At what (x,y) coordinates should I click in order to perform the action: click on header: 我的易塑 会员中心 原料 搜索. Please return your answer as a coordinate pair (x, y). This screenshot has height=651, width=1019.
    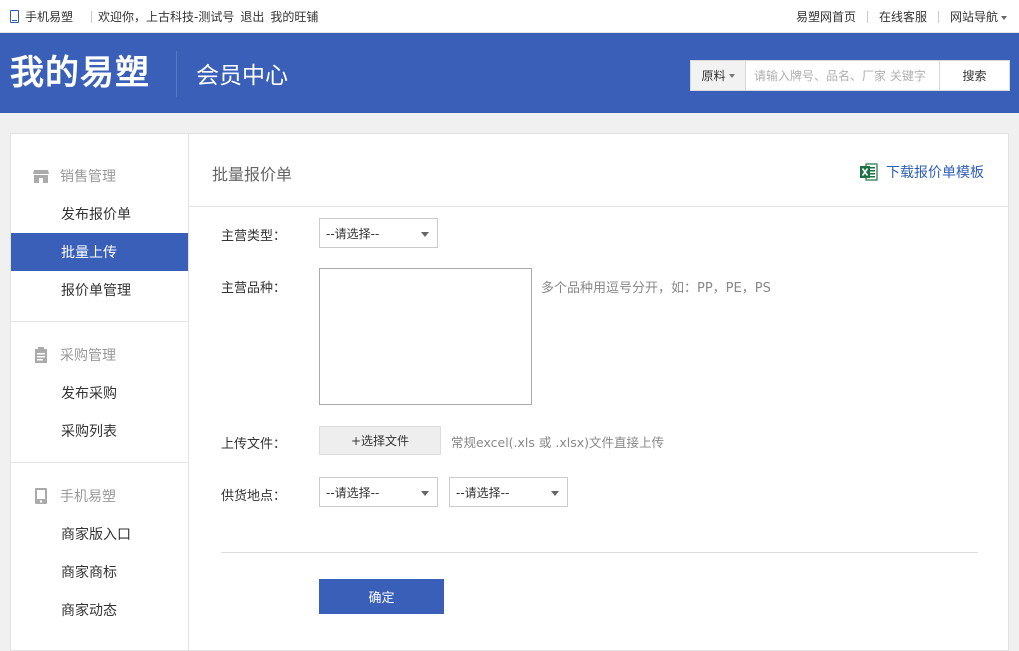
    Looking at the image, I should click on (509, 73).